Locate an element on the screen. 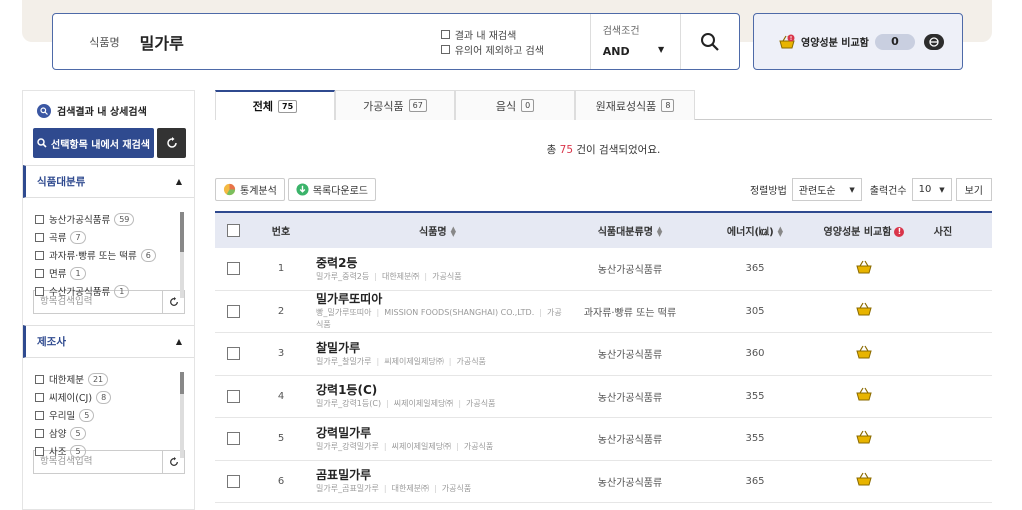 The height and width of the screenshot is (510, 1022). result-count-text: 총 75 건이 검색되었어요. is located at coordinates (603, 150).